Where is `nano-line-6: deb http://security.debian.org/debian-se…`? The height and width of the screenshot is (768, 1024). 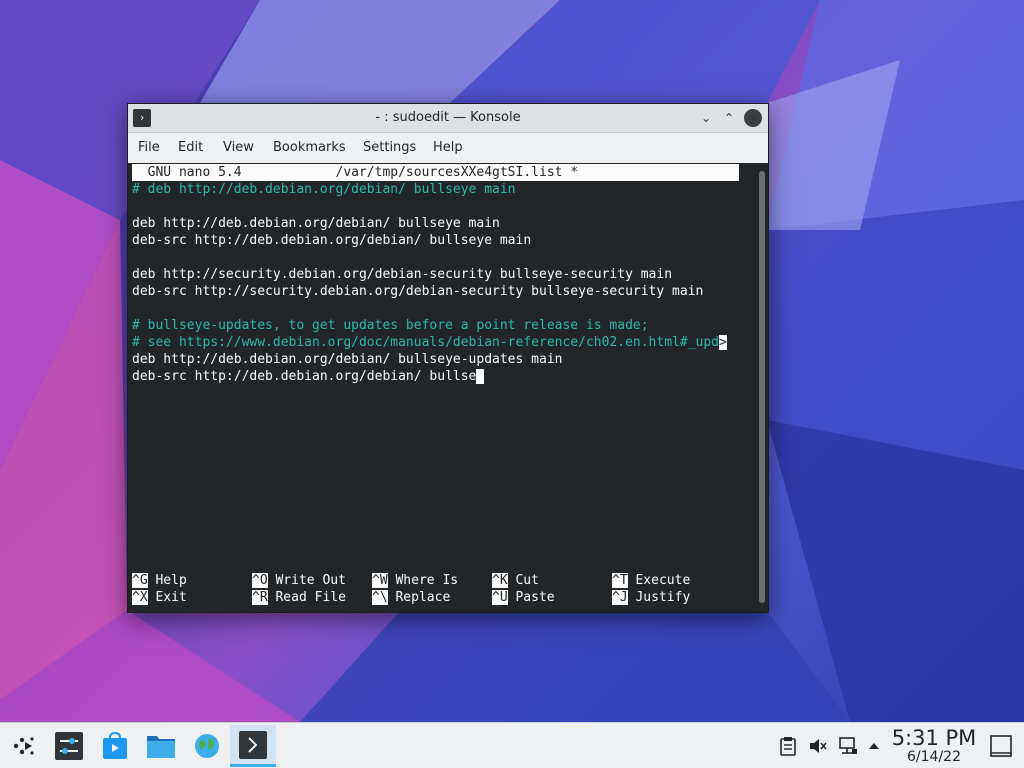
nano-line-6: deb http://security.debian.org/debian-se… is located at coordinates (402, 274).